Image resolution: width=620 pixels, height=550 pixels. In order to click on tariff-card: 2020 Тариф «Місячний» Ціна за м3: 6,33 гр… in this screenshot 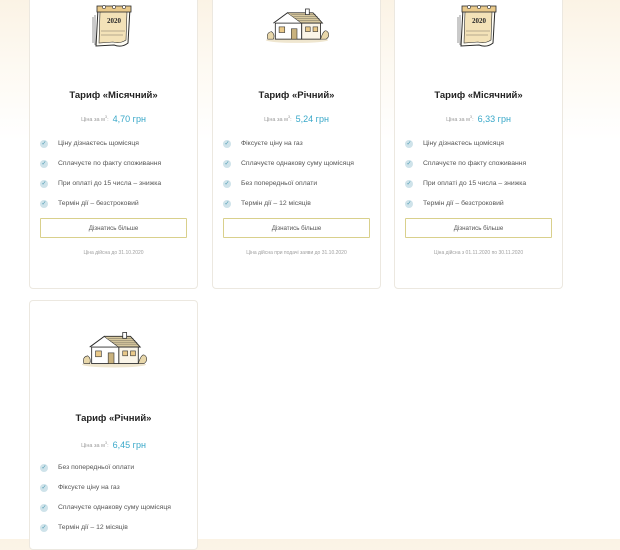, I will do `click(478, 144)`.